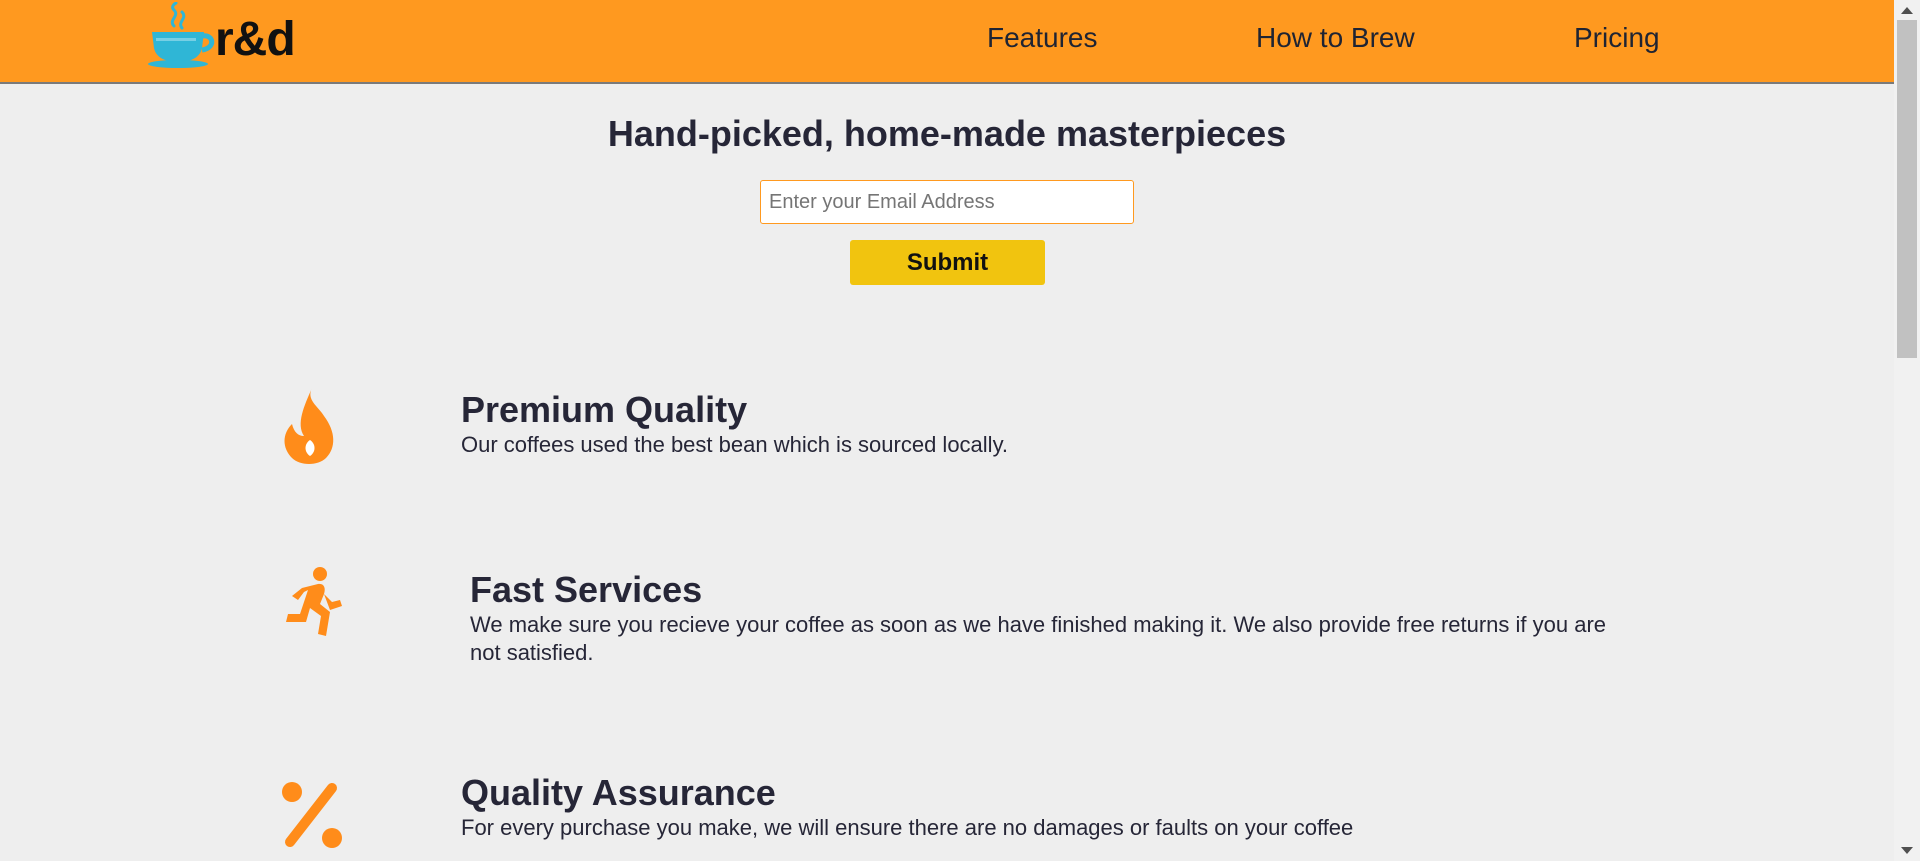  Describe the element at coordinates (947, 262) in the screenshot. I see `submit-button: Submit` at that location.